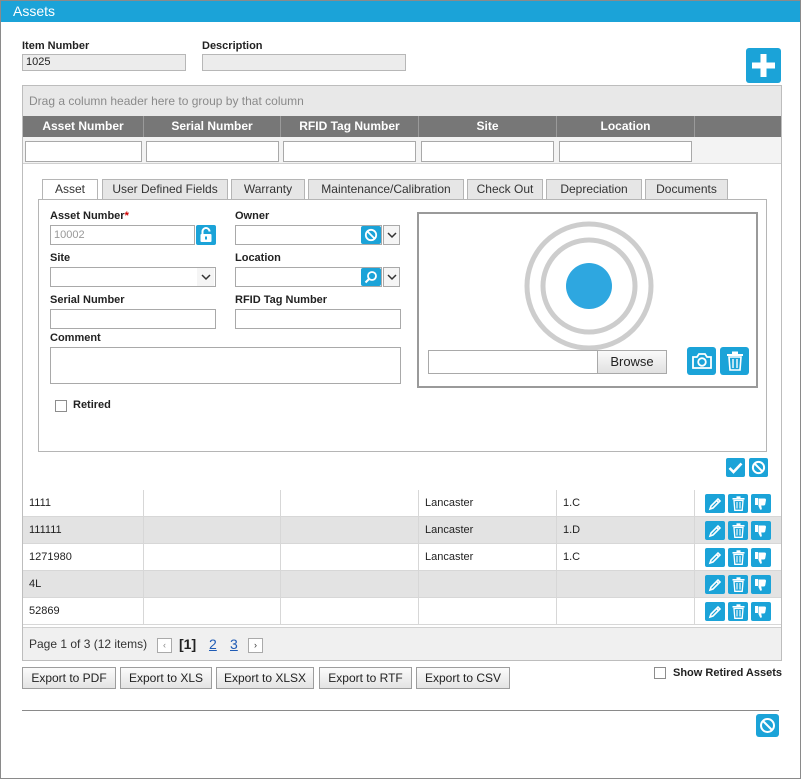 This screenshot has height=779, width=801. Describe the element at coordinates (255, 645) in the screenshot. I see `pager-next-button: ›` at that location.